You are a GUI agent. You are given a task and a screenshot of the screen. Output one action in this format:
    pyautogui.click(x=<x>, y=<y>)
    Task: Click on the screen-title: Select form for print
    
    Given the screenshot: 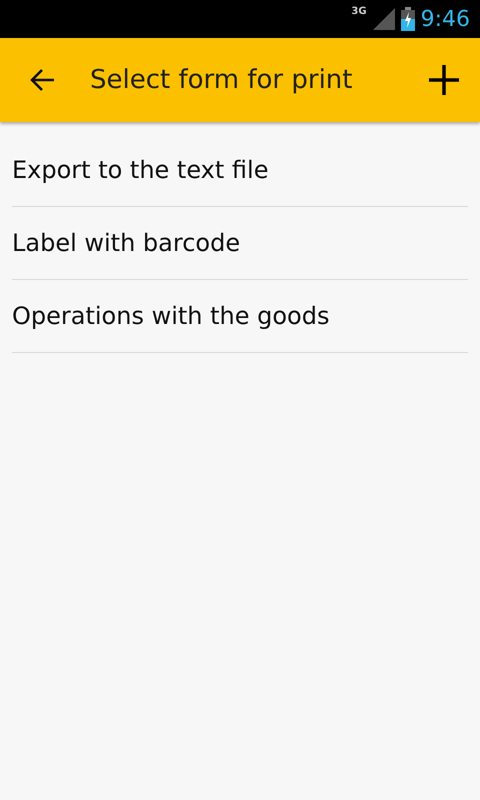 What is the action you would take?
    pyautogui.click(x=222, y=80)
    